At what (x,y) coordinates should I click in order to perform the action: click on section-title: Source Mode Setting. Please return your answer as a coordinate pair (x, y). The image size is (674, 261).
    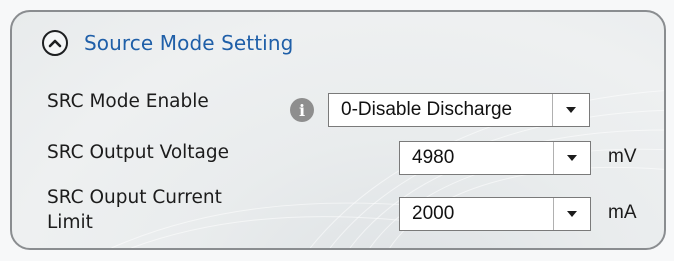
    Looking at the image, I should click on (189, 43).